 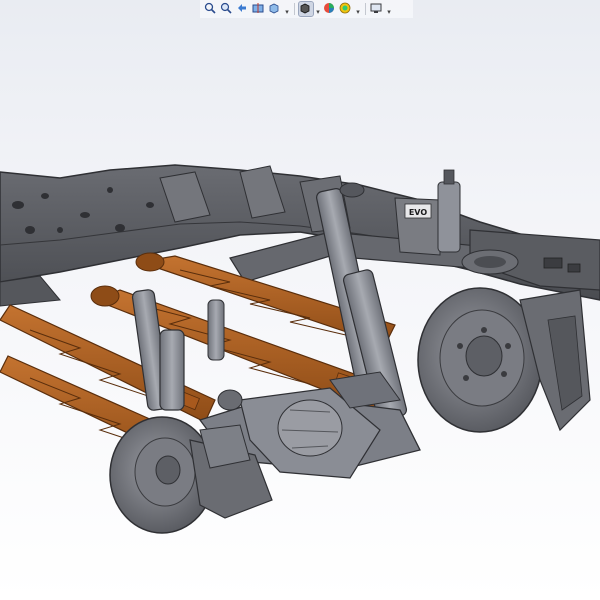 What do you see at coordinates (504, 360) in the screenshot?
I see `right-wheel-hub` at bounding box center [504, 360].